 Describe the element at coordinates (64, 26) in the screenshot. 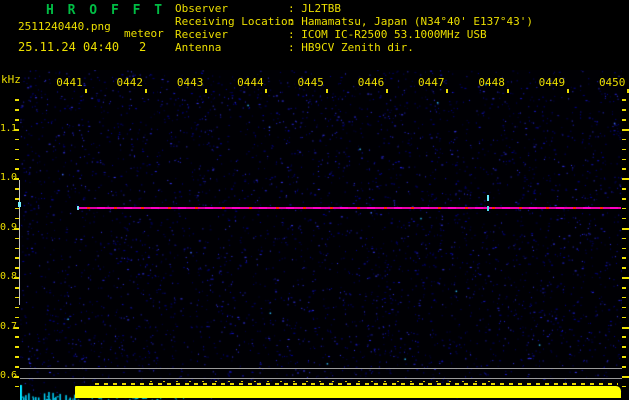

I see `capture-filename: 2511240440.png` at that location.